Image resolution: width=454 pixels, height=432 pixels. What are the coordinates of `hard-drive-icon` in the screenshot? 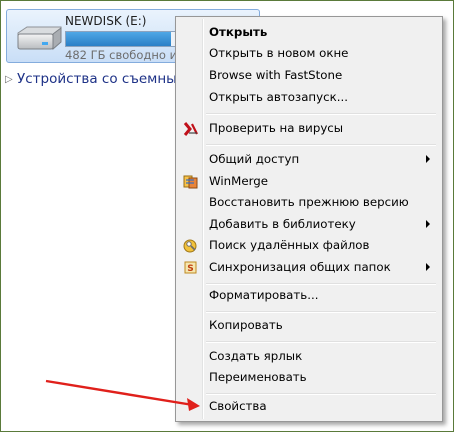 It's located at (39, 38).